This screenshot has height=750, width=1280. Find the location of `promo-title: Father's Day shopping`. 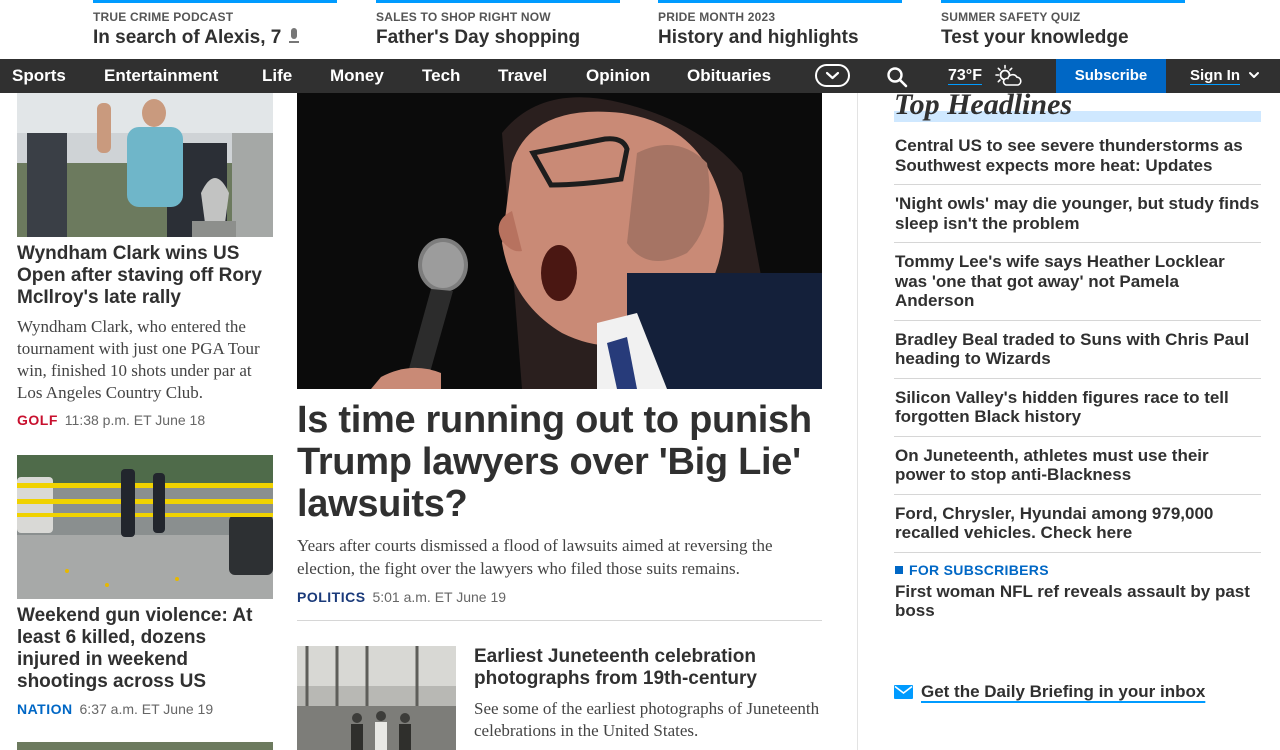

promo-title: Father's Day shopping is located at coordinates (478, 37).